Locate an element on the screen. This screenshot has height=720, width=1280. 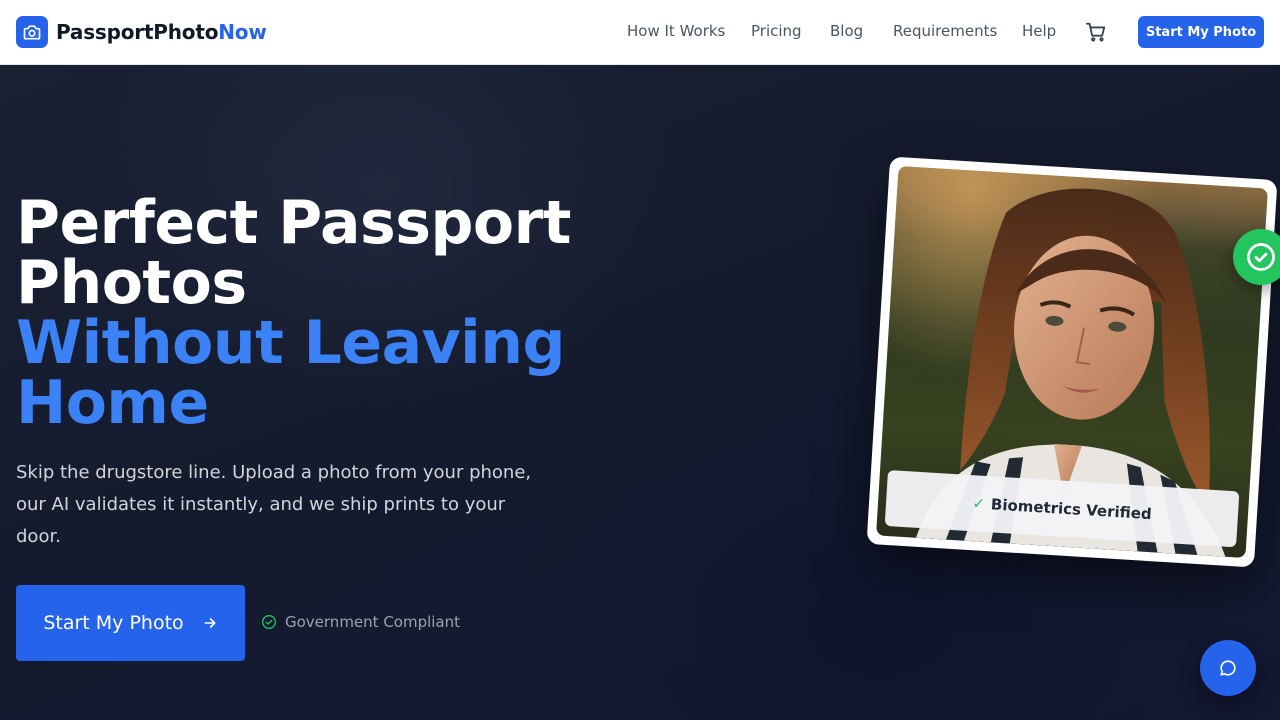
brand-name: PassportPhotoNow is located at coordinates (161, 32).